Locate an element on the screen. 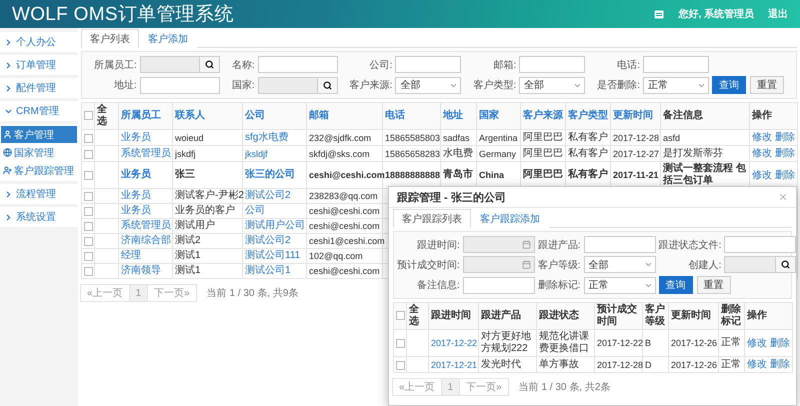 The height and width of the screenshot is (406, 800). field-label: 跟进产品: is located at coordinates (559, 245).